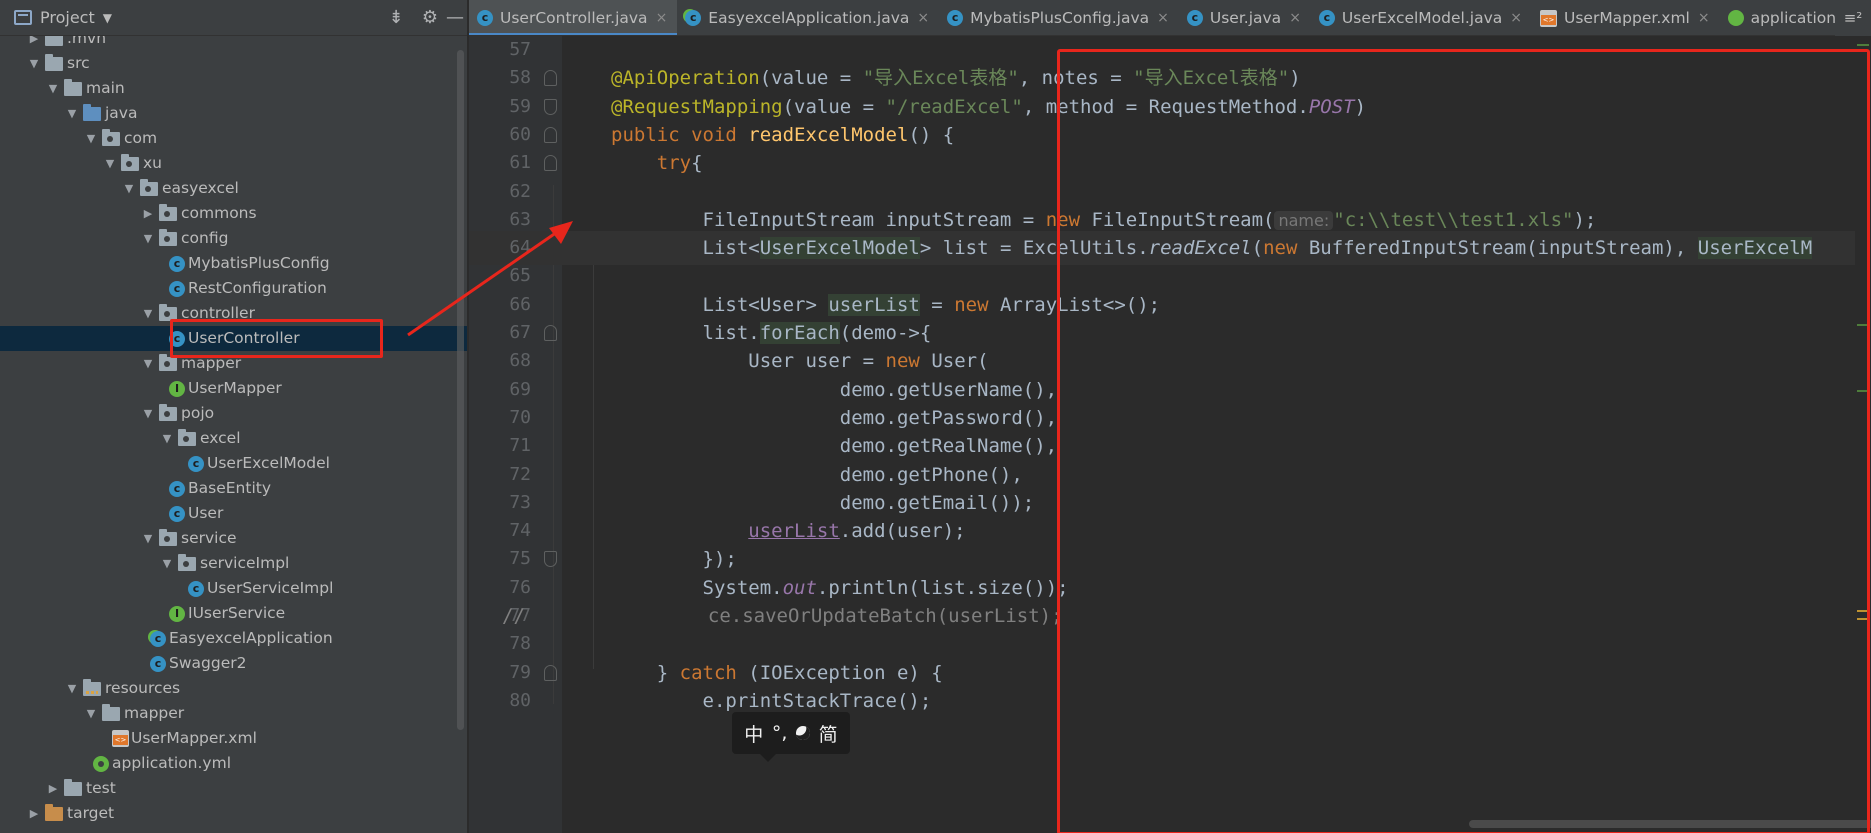 This screenshot has height=833, width=1871. Describe the element at coordinates (1853, 18) in the screenshot. I see `tab-overflow-button: ≡²` at that location.